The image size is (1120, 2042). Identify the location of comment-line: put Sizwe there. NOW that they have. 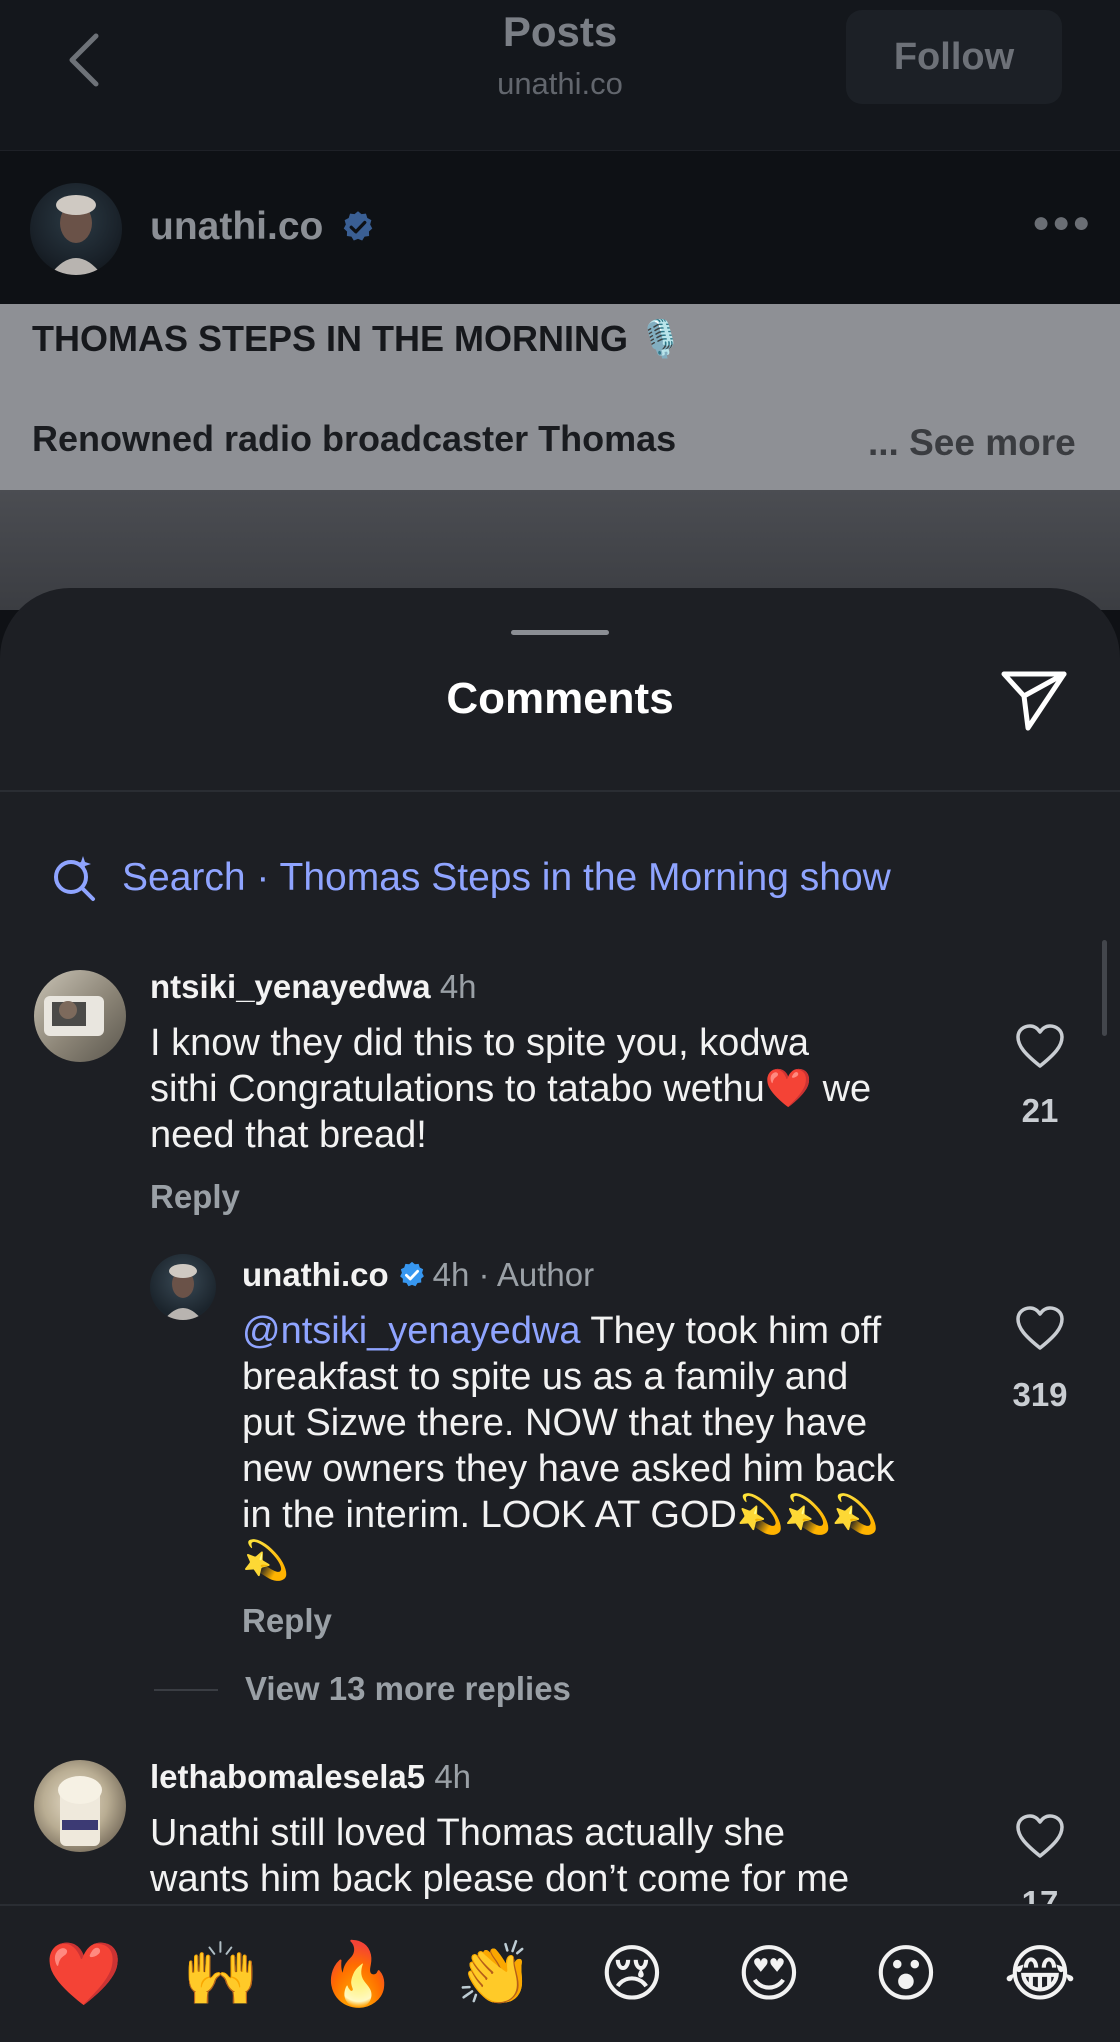
(555, 1423).